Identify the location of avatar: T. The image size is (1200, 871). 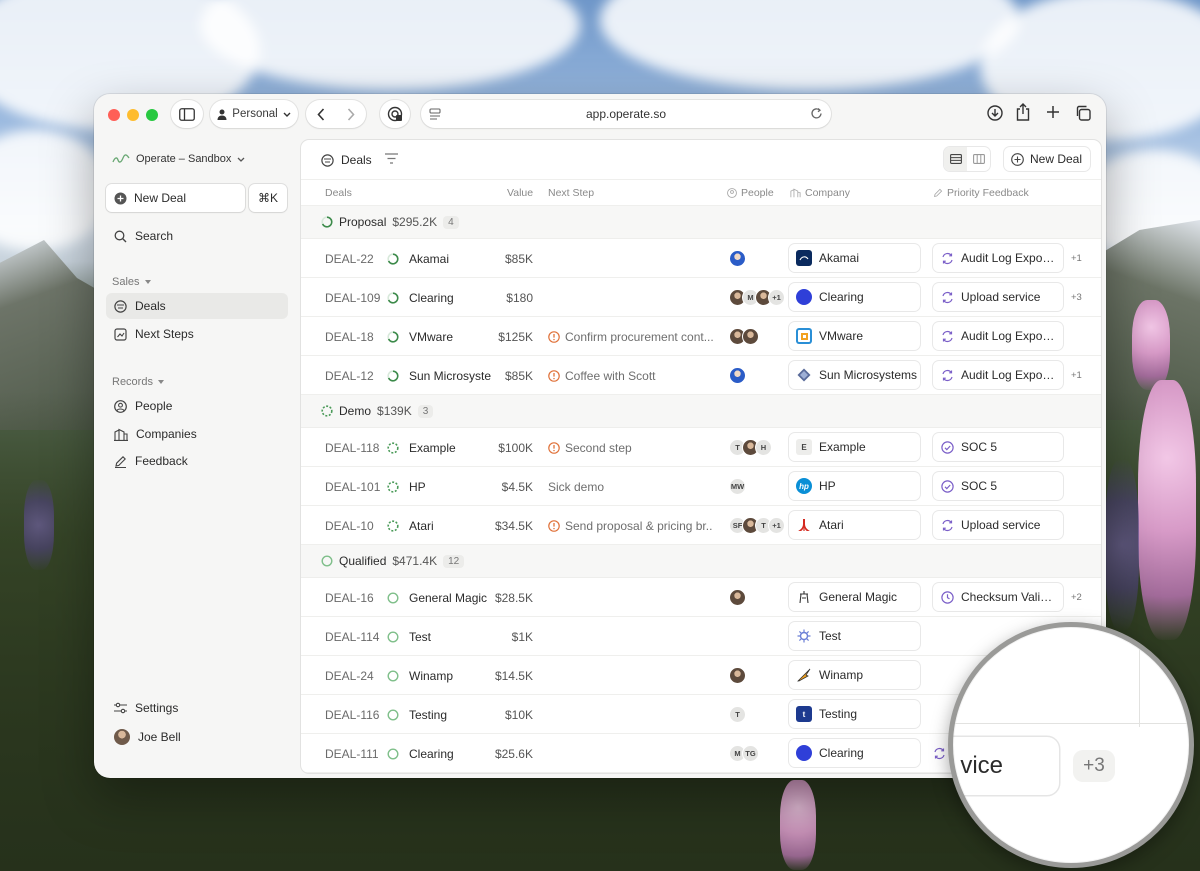
(737, 714).